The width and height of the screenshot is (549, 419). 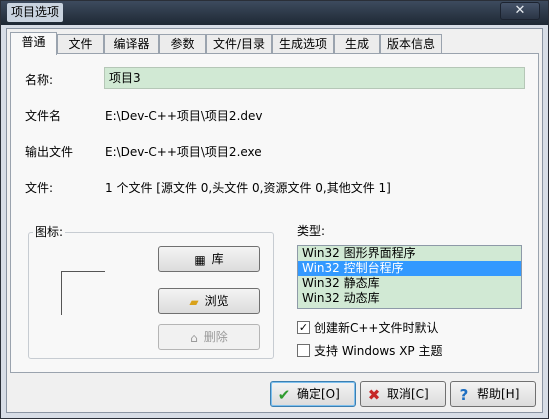 I want to click on cancel-button-label: 取消[C], so click(x=408, y=394).